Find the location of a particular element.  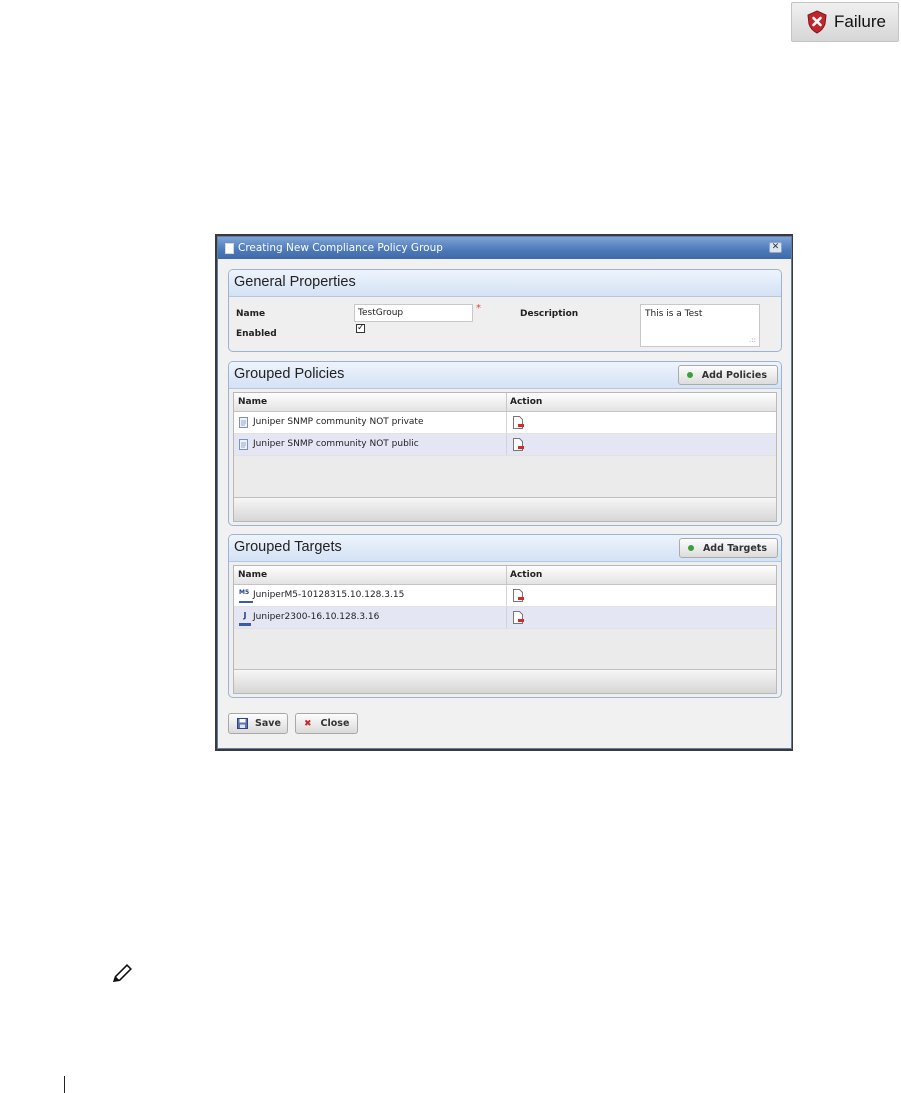

add-targets-label: Add Targets is located at coordinates (734, 548).